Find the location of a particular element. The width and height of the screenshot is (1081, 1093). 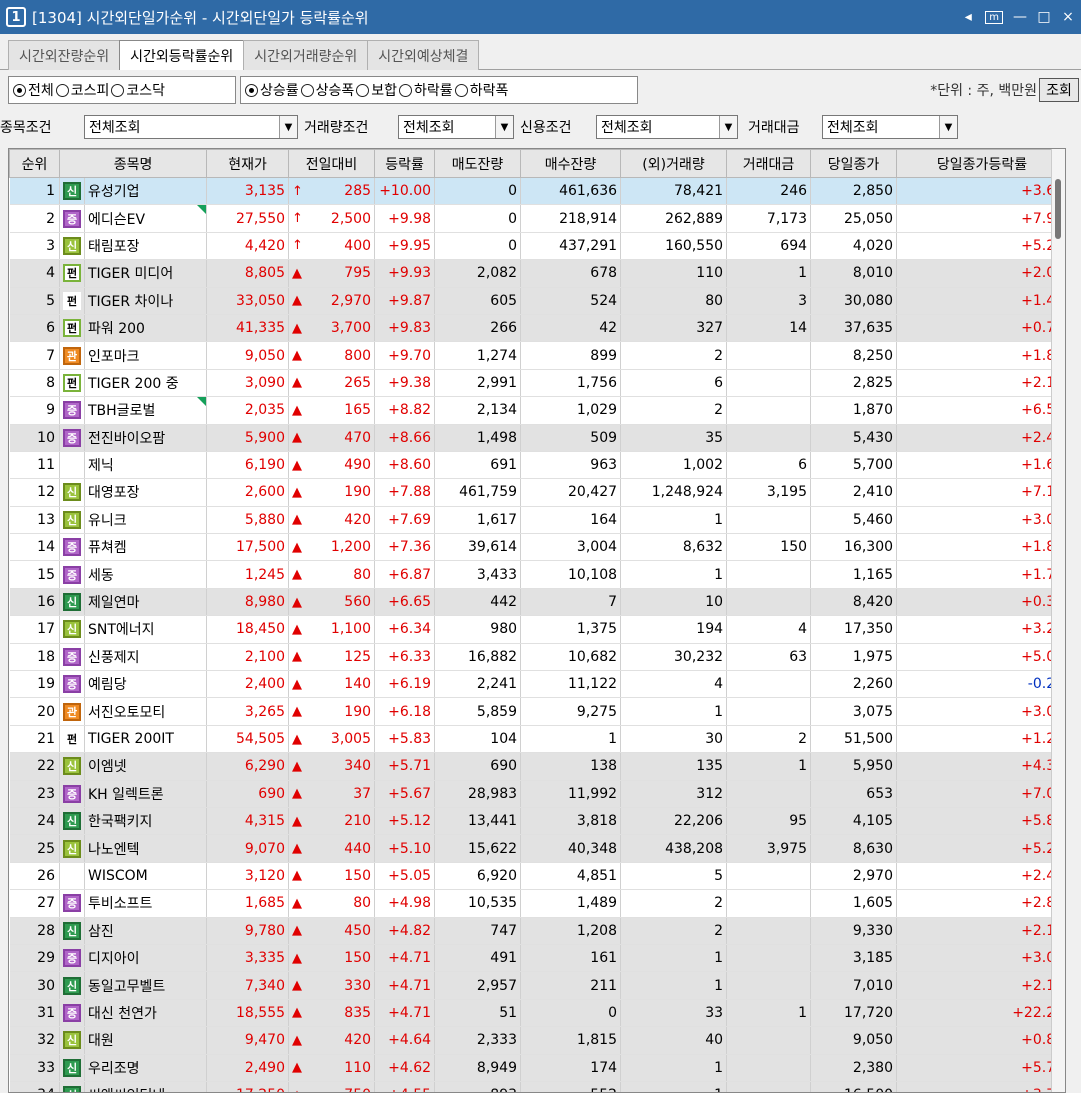

tab-after-hours-rate: 시간외등락률순위 is located at coordinates (182, 55).